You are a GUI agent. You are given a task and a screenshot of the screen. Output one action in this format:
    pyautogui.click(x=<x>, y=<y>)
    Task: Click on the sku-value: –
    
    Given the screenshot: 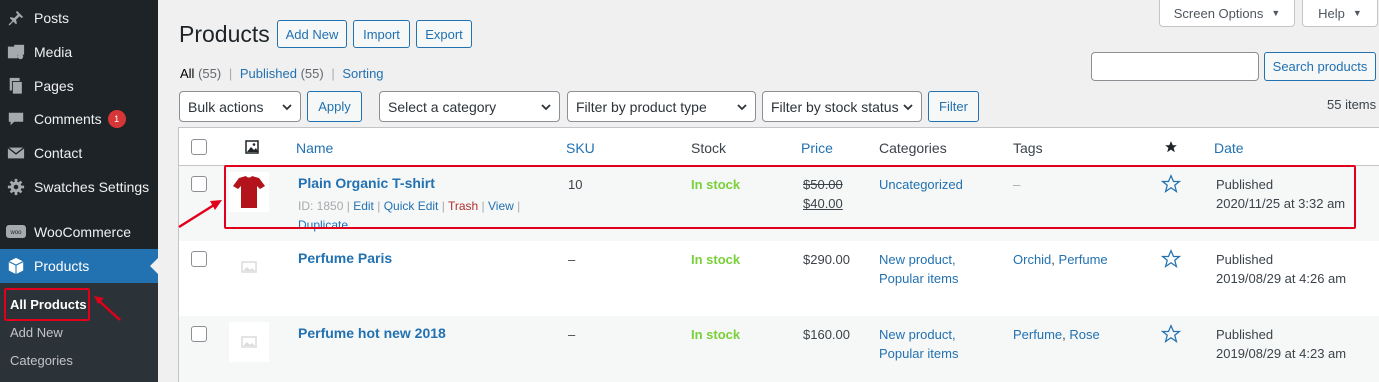 What is the action you would take?
    pyautogui.click(x=572, y=259)
    